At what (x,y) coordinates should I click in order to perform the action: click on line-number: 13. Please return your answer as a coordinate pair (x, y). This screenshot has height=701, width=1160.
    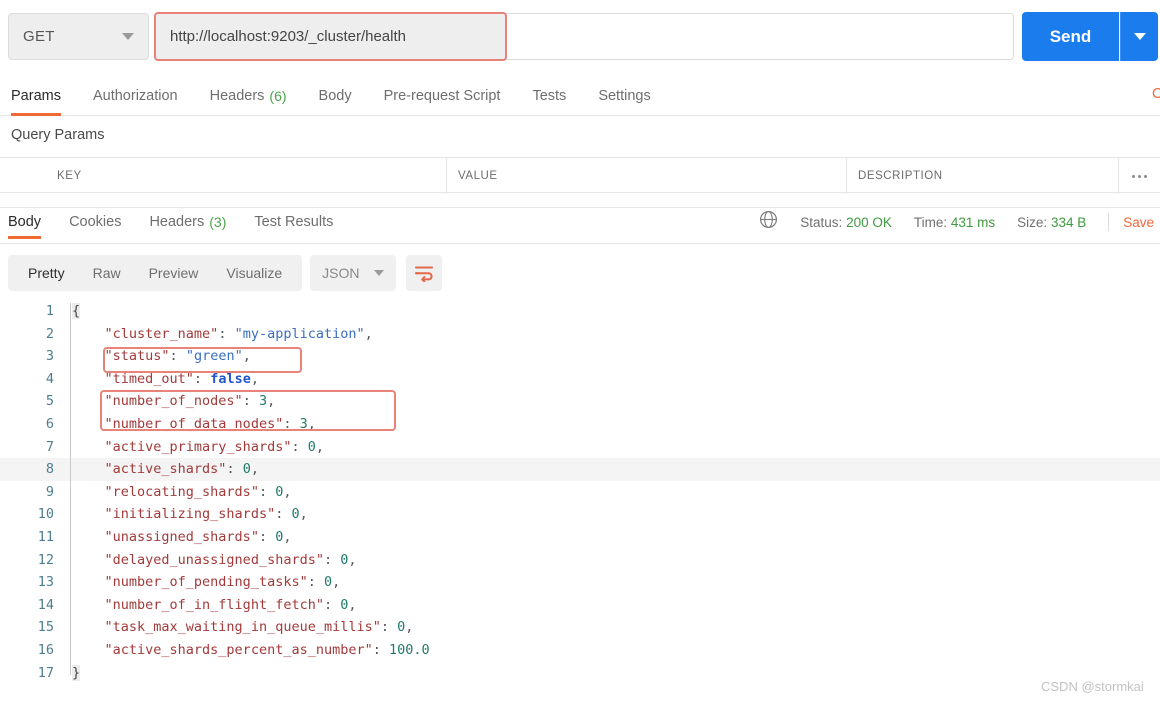
    Looking at the image, I should click on (45, 582).